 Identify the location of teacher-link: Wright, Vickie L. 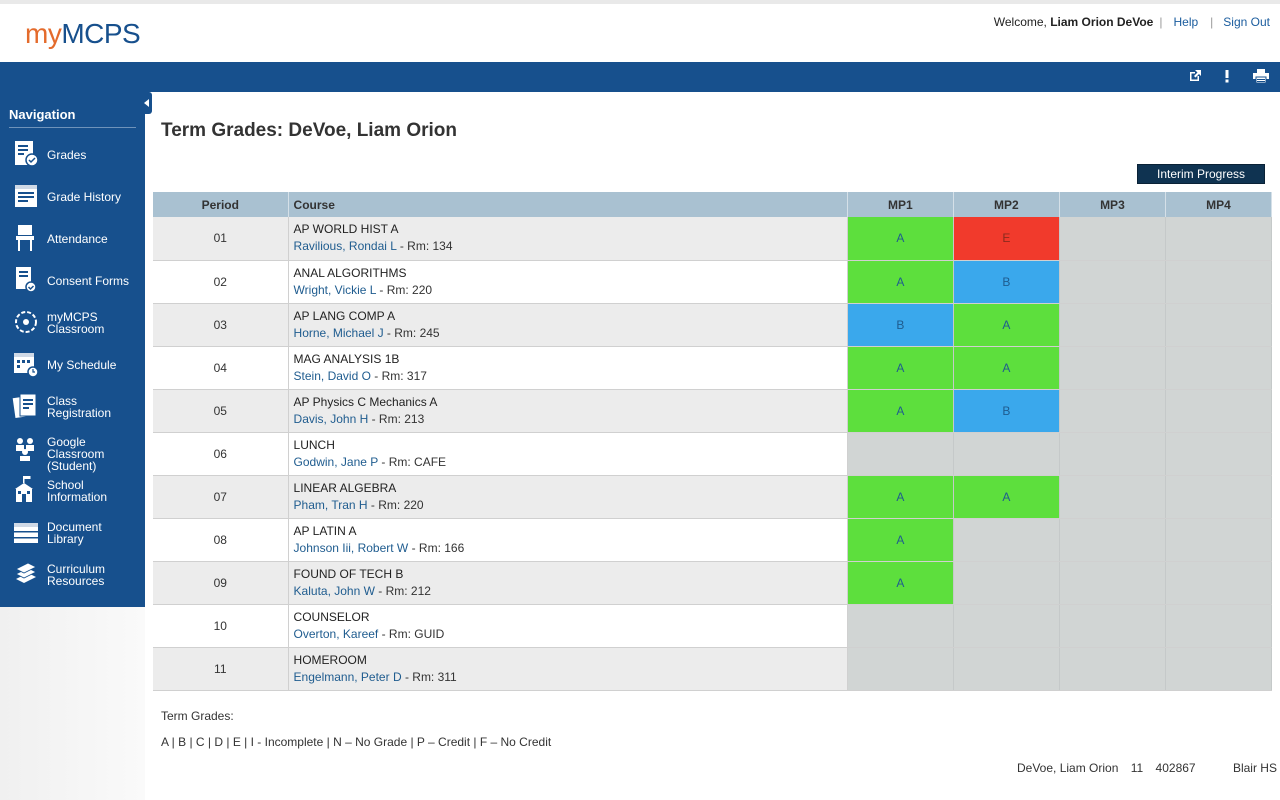
(335, 290).